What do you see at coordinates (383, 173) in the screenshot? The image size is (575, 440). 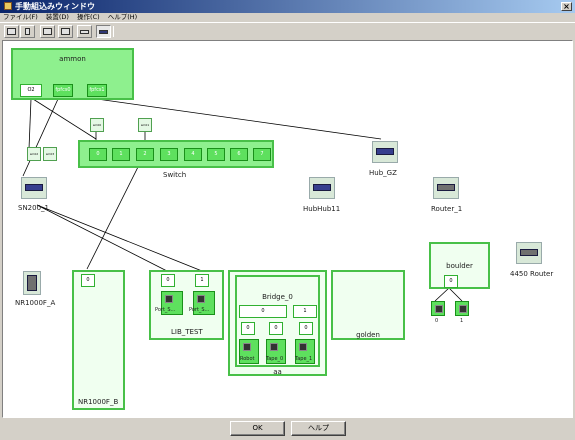 I see `hub-gz-label: Hub_GZ` at bounding box center [383, 173].